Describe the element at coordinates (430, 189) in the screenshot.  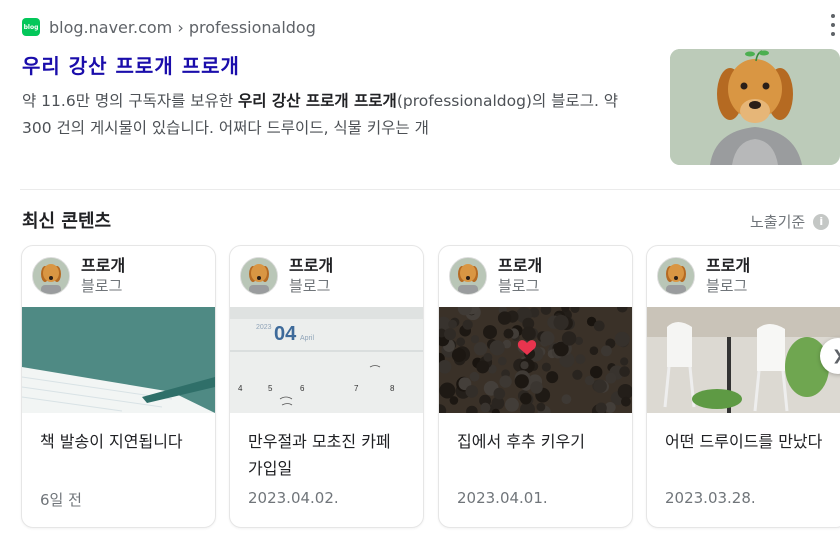
I see `section-divider` at that location.